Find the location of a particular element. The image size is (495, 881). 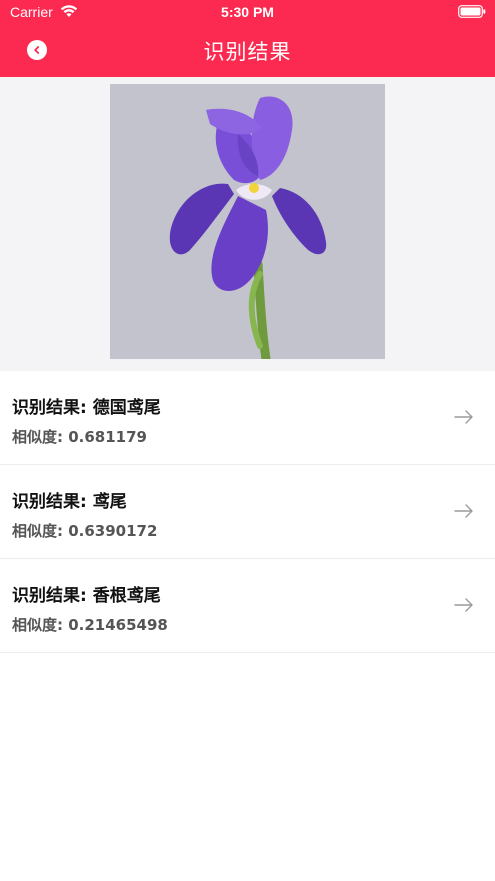

status-bar: Carrier 5:30 PM is located at coordinates (247, 13).